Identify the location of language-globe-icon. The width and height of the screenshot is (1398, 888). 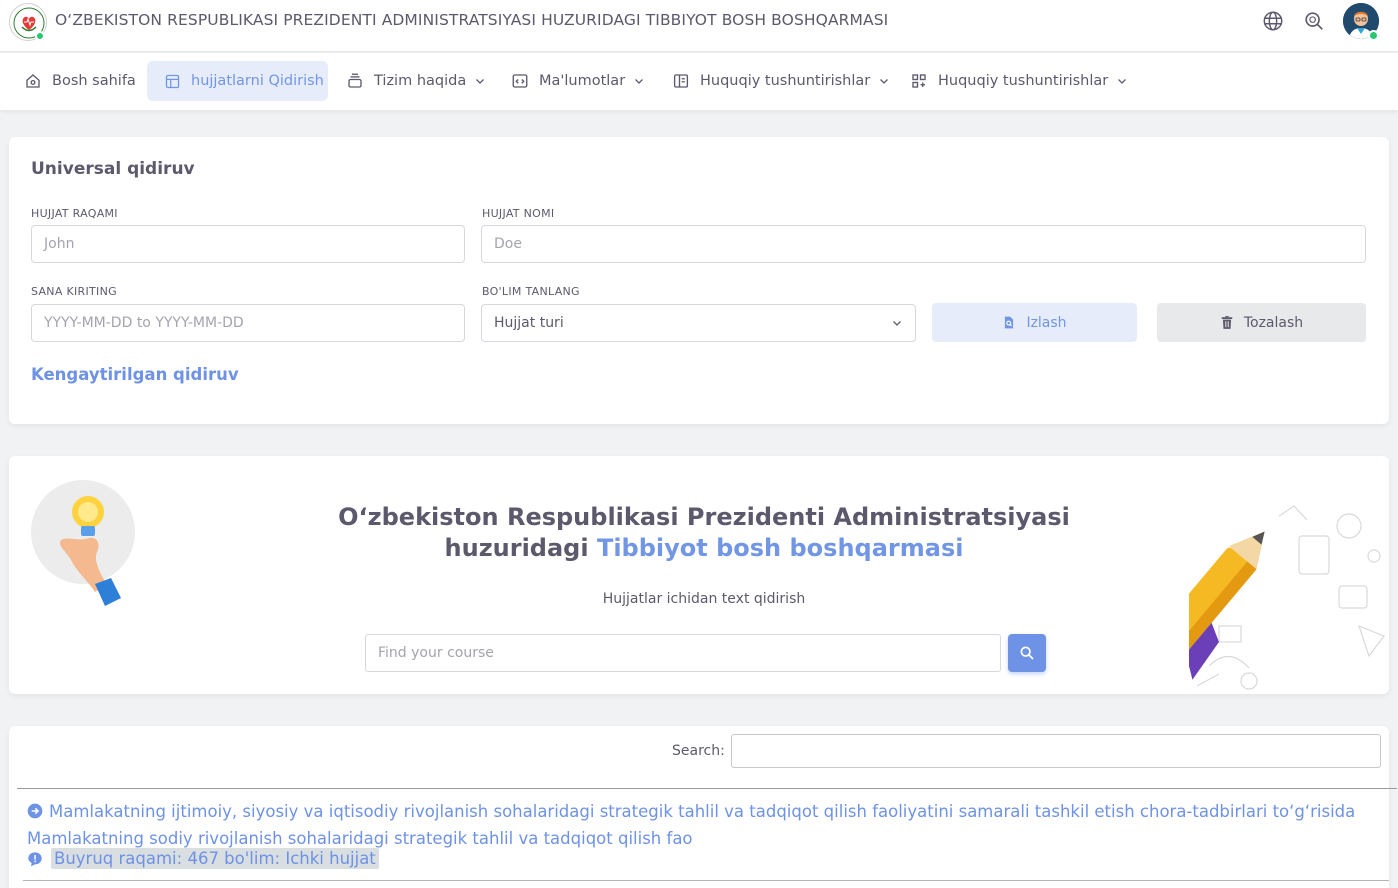
(1273, 21).